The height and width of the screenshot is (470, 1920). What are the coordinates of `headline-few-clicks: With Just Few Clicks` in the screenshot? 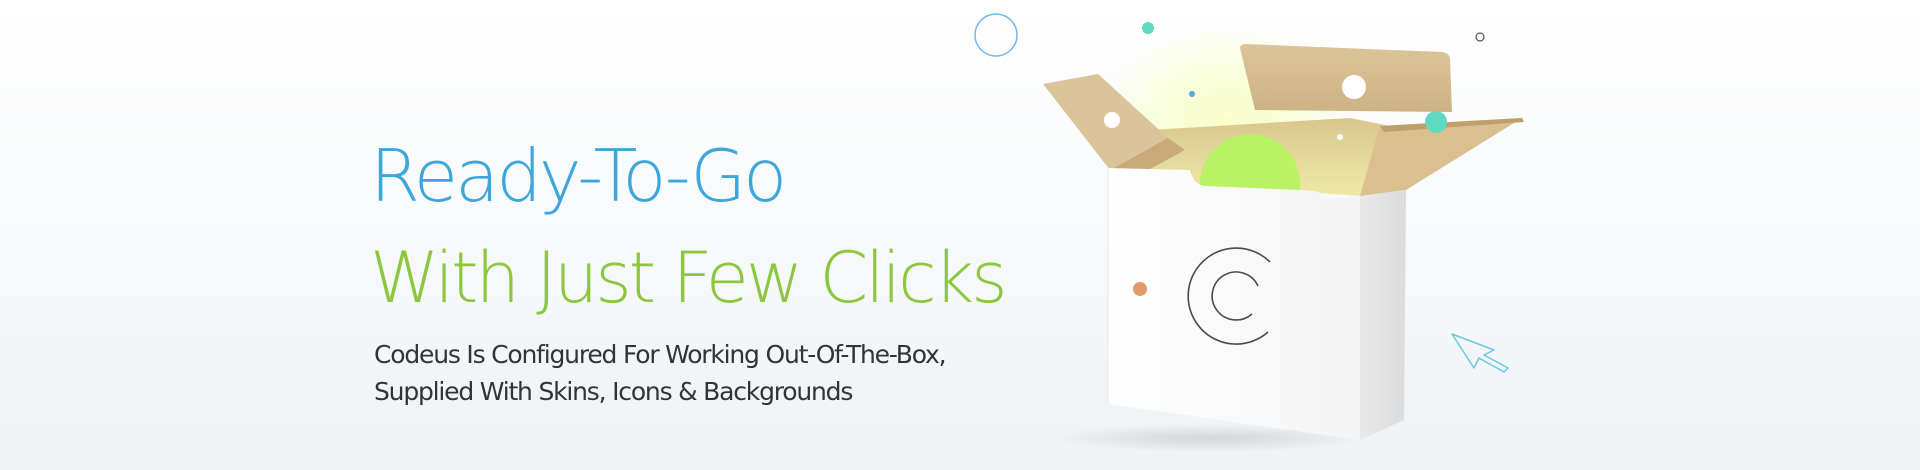 It's located at (689, 278).